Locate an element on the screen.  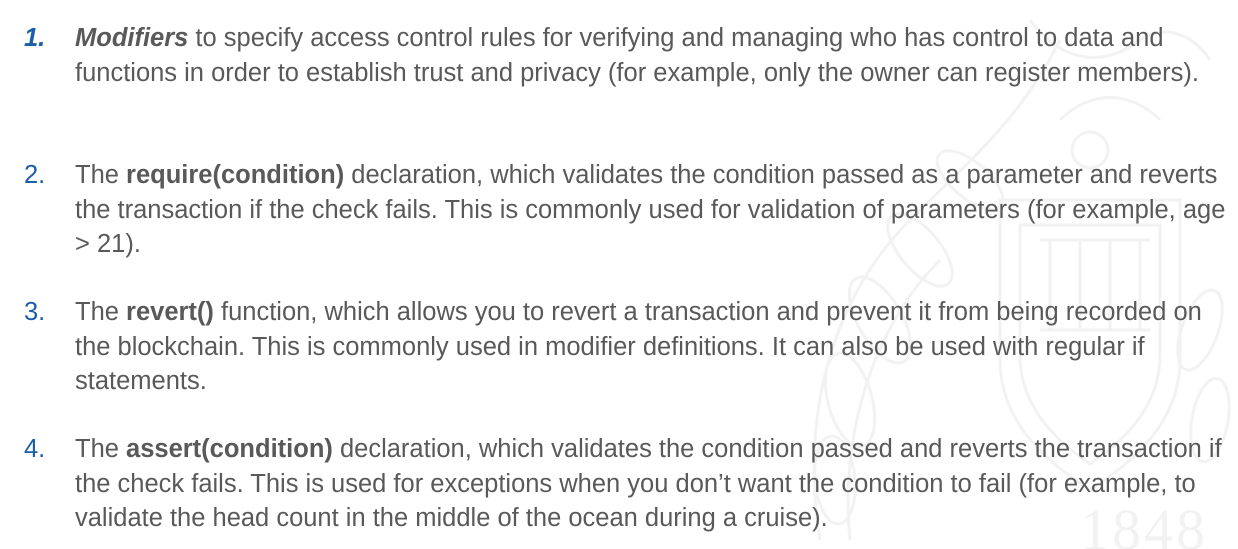
list-item-number: 4. is located at coordinates (35, 449).